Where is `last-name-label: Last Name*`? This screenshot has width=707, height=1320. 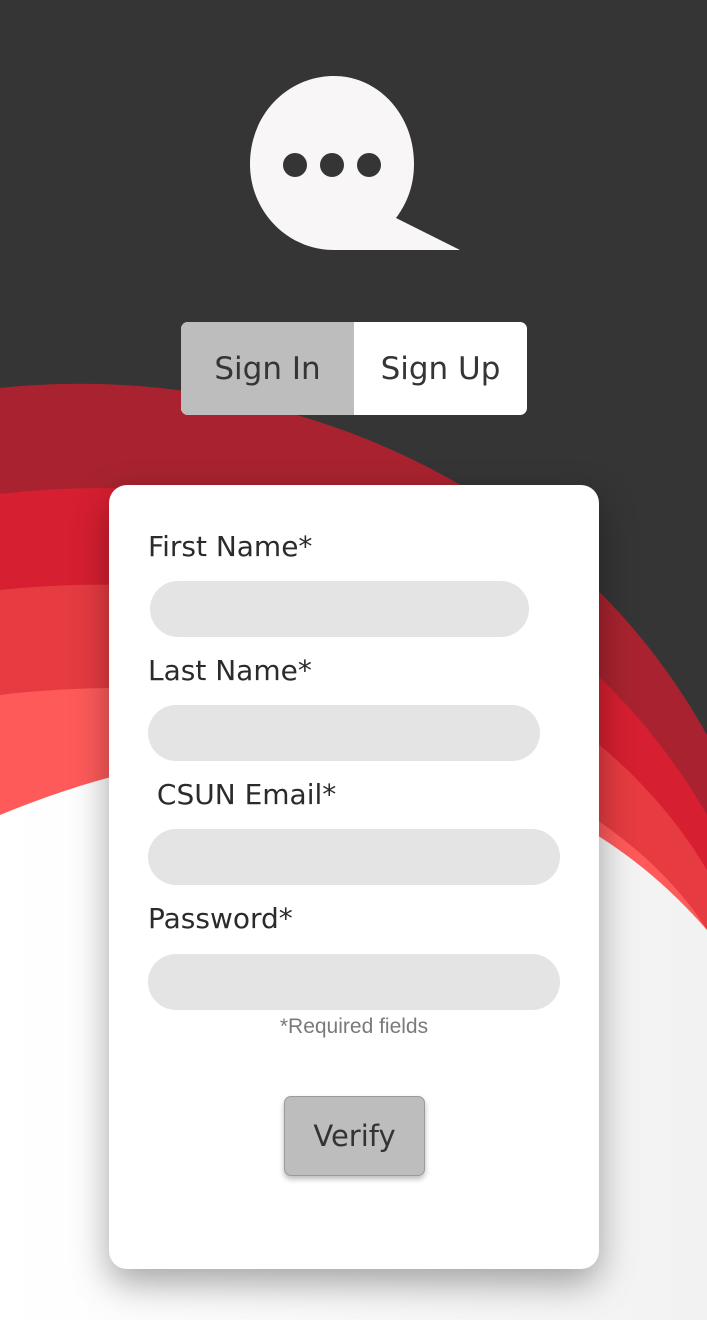
last-name-label: Last Name* is located at coordinates (230, 670).